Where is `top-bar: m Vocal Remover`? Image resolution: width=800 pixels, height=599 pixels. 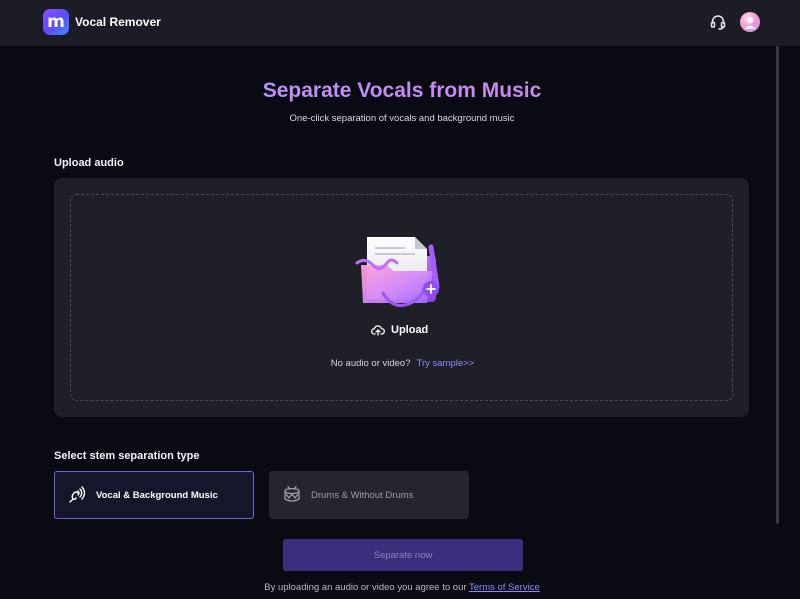 top-bar: m Vocal Remover is located at coordinates (400, 23).